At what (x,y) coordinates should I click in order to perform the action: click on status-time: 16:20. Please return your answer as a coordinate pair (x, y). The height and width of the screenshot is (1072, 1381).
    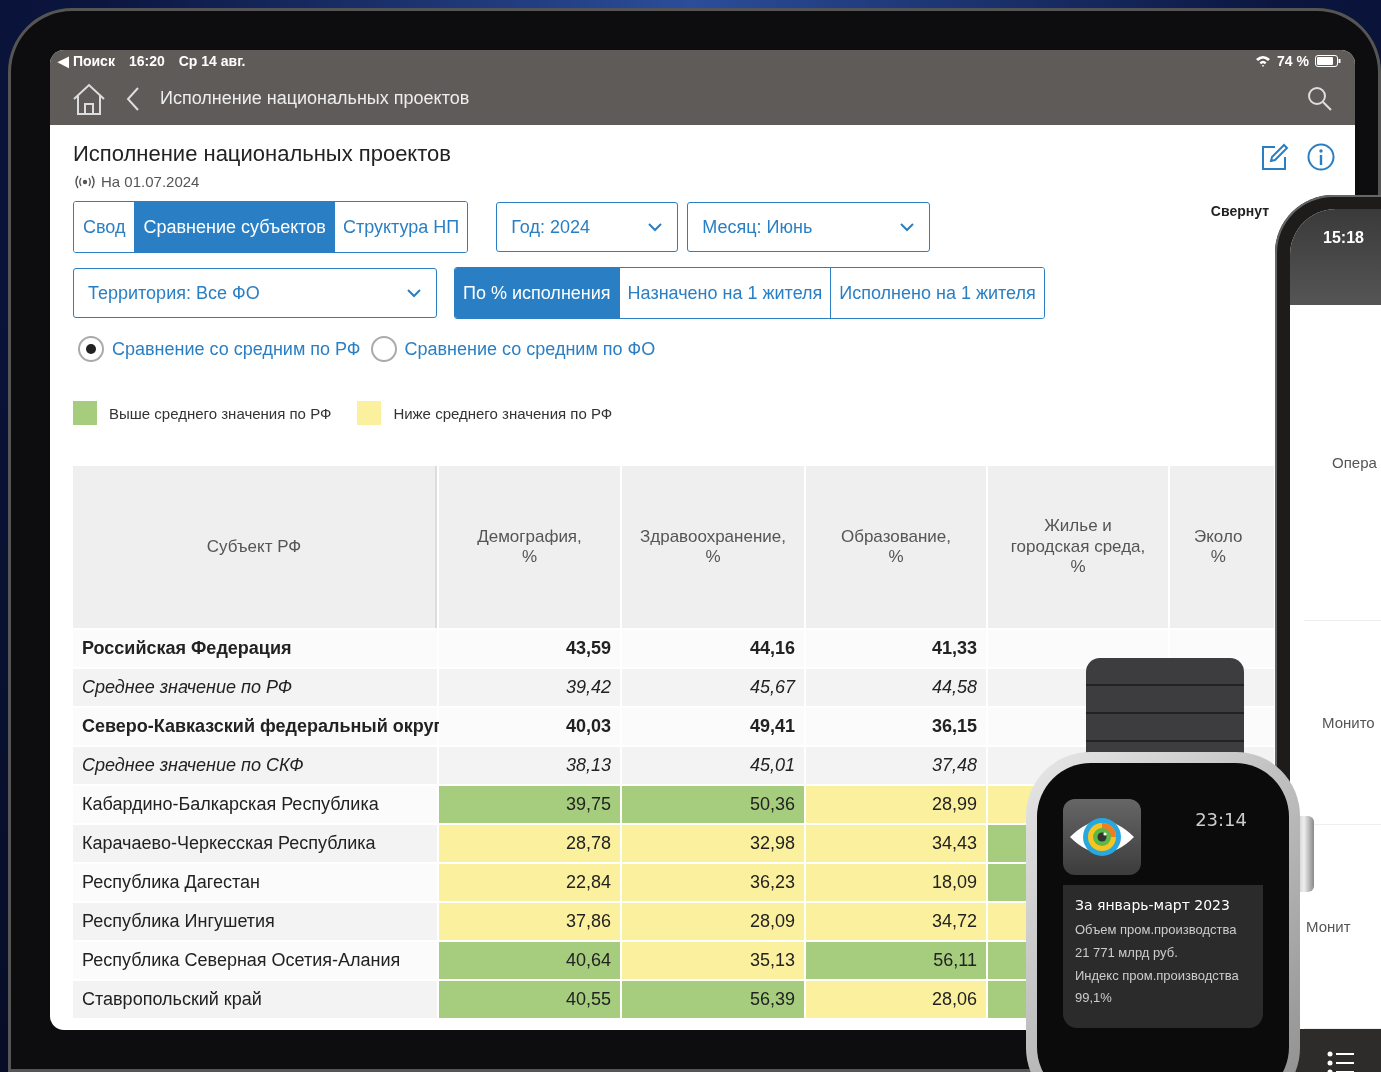
    Looking at the image, I should click on (146, 61).